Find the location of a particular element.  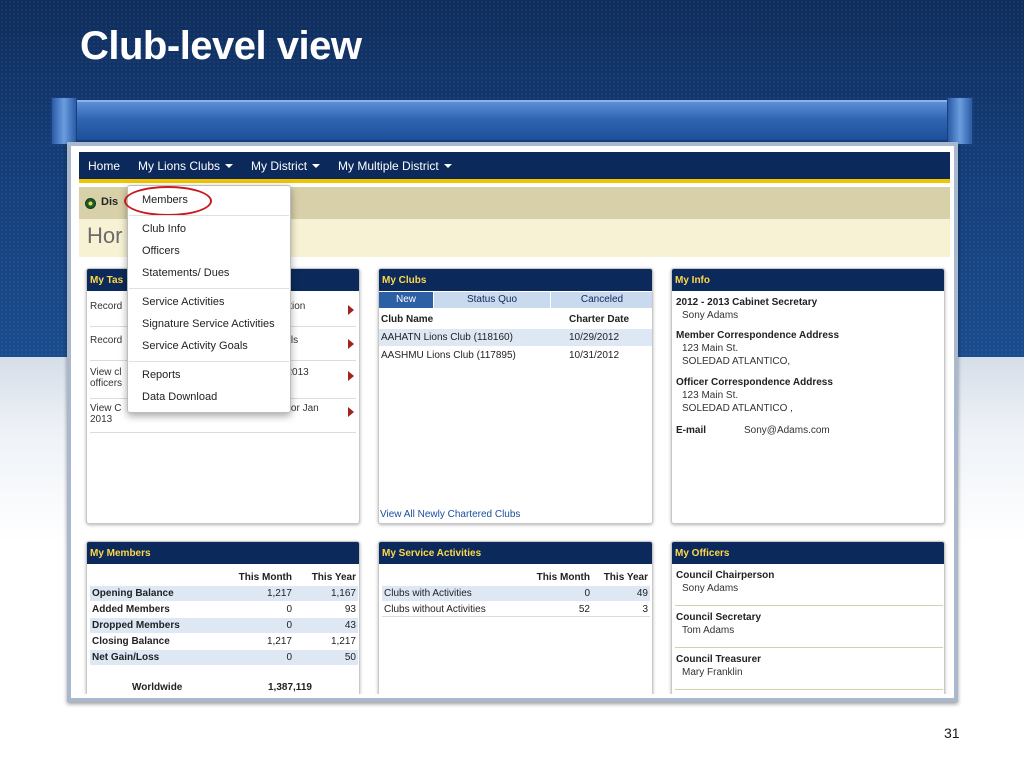

nav-home: Home is located at coordinates (104, 166).